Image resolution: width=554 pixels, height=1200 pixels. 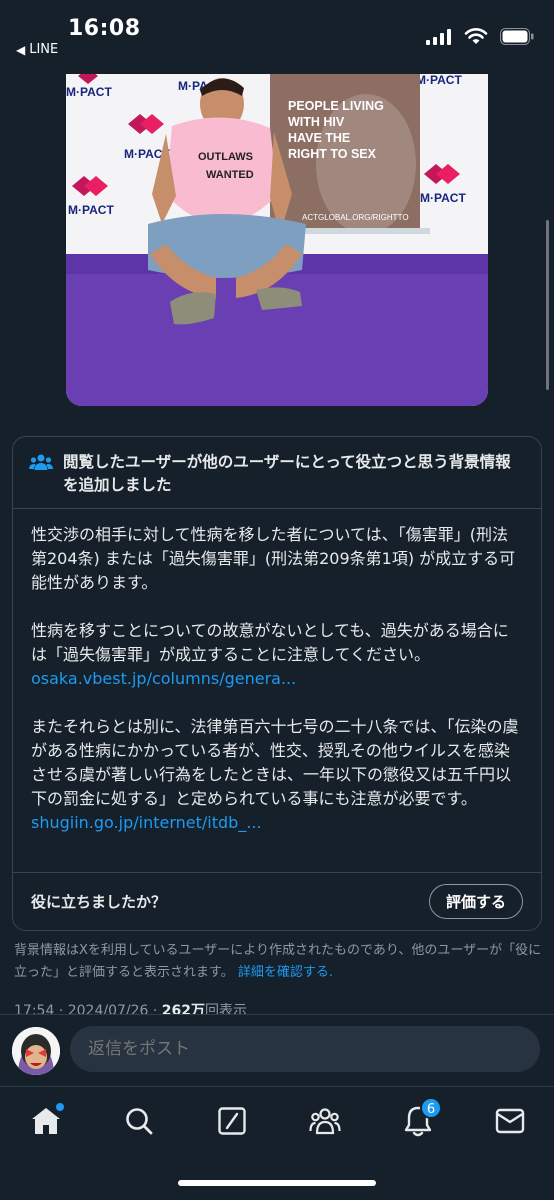 What do you see at coordinates (475, 901) in the screenshot?
I see `rate-button: 評価する` at bounding box center [475, 901].